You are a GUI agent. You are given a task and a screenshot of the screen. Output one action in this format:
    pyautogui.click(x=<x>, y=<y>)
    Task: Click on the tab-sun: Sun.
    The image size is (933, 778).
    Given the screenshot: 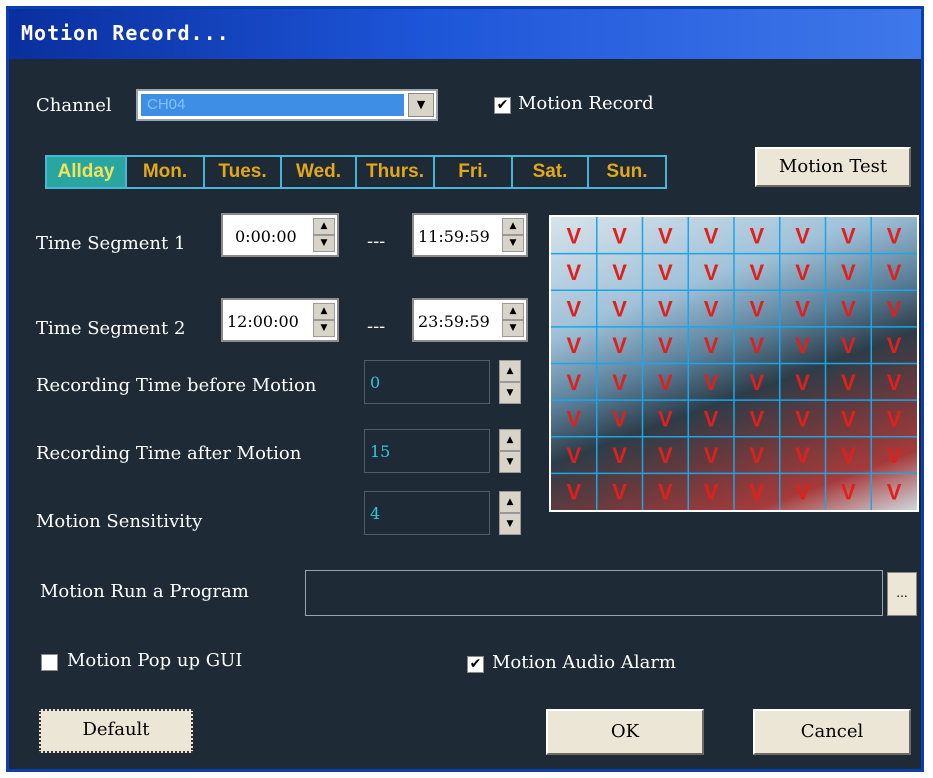 What is the action you would take?
    pyautogui.click(x=627, y=172)
    